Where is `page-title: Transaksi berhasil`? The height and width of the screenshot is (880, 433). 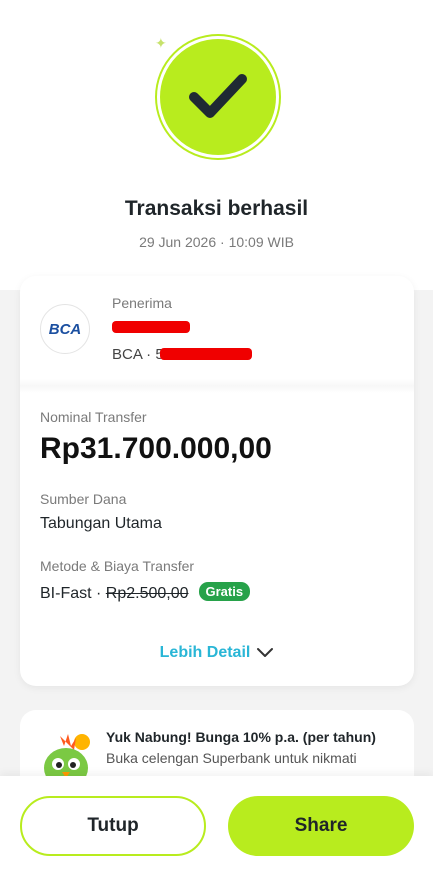 page-title: Transaksi berhasil is located at coordinates (216, 208).